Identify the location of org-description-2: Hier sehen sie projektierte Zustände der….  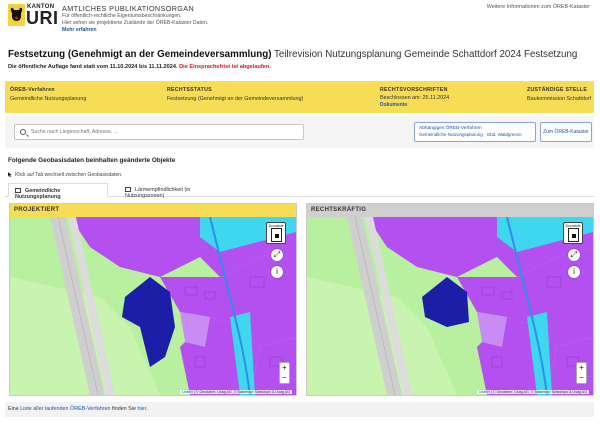
(135, 23).